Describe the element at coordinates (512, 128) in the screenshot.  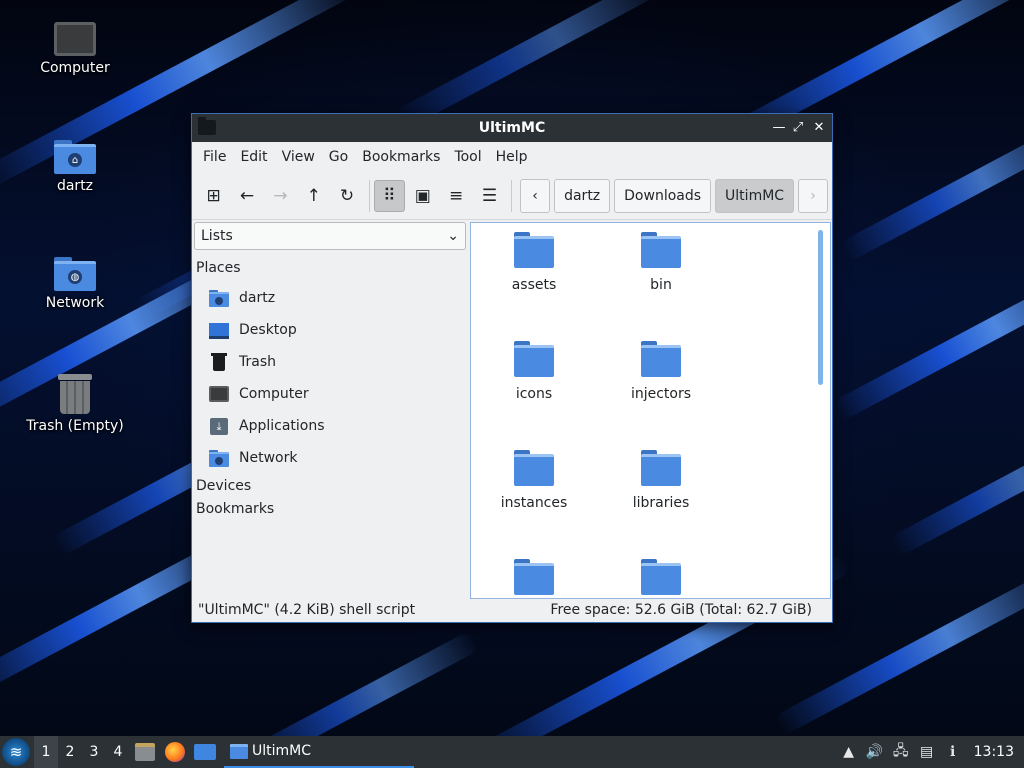
I see `window-titlebar: UltimMC — ⤢ ✕` at that location.